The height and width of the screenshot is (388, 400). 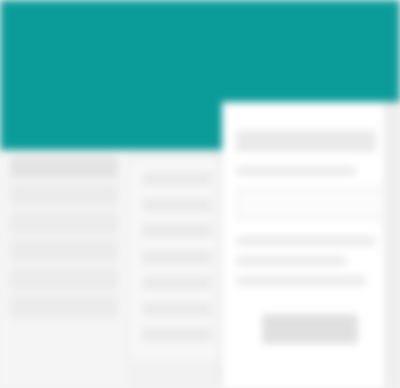 I want to click on dialog-input-field, so click(x=312, y=204).